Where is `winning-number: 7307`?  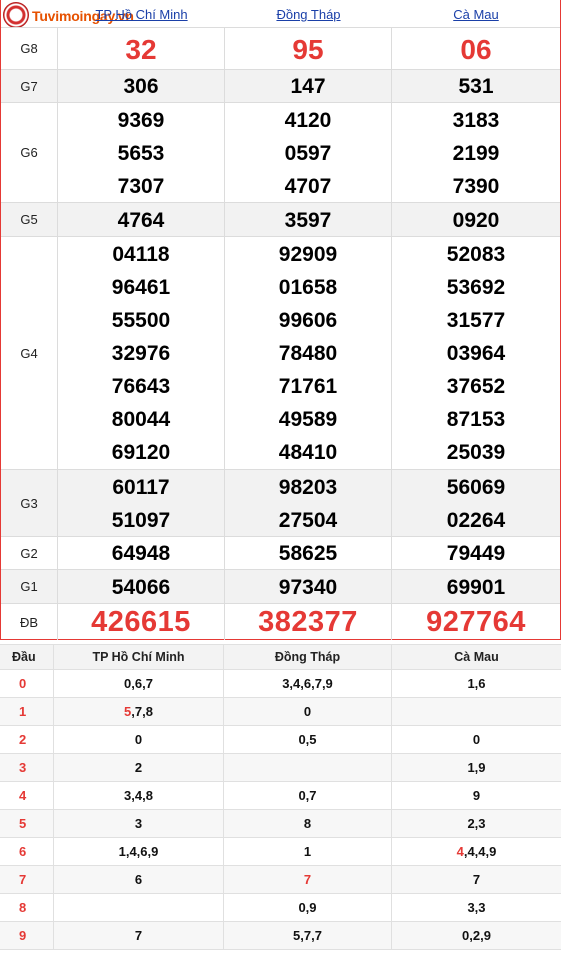
winning-number: 7307 is located at coordinates (141, 186).